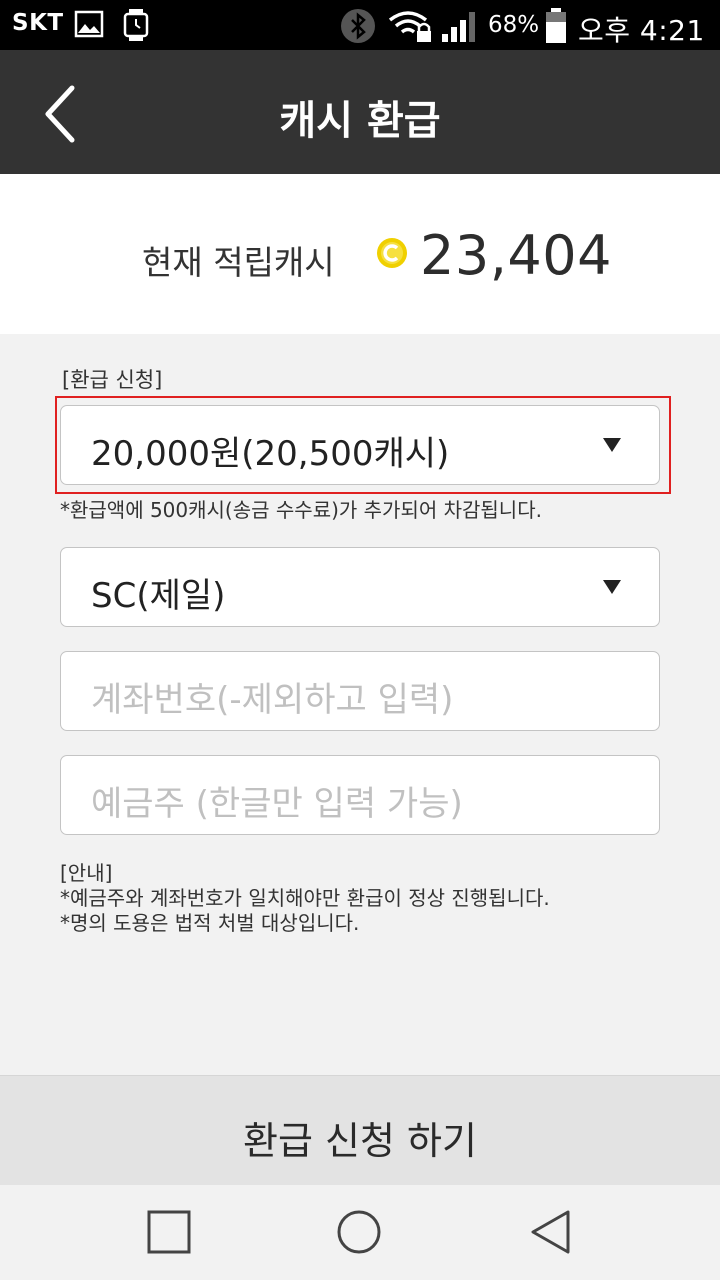  I want to click on signal-icon, so click(458, 27).